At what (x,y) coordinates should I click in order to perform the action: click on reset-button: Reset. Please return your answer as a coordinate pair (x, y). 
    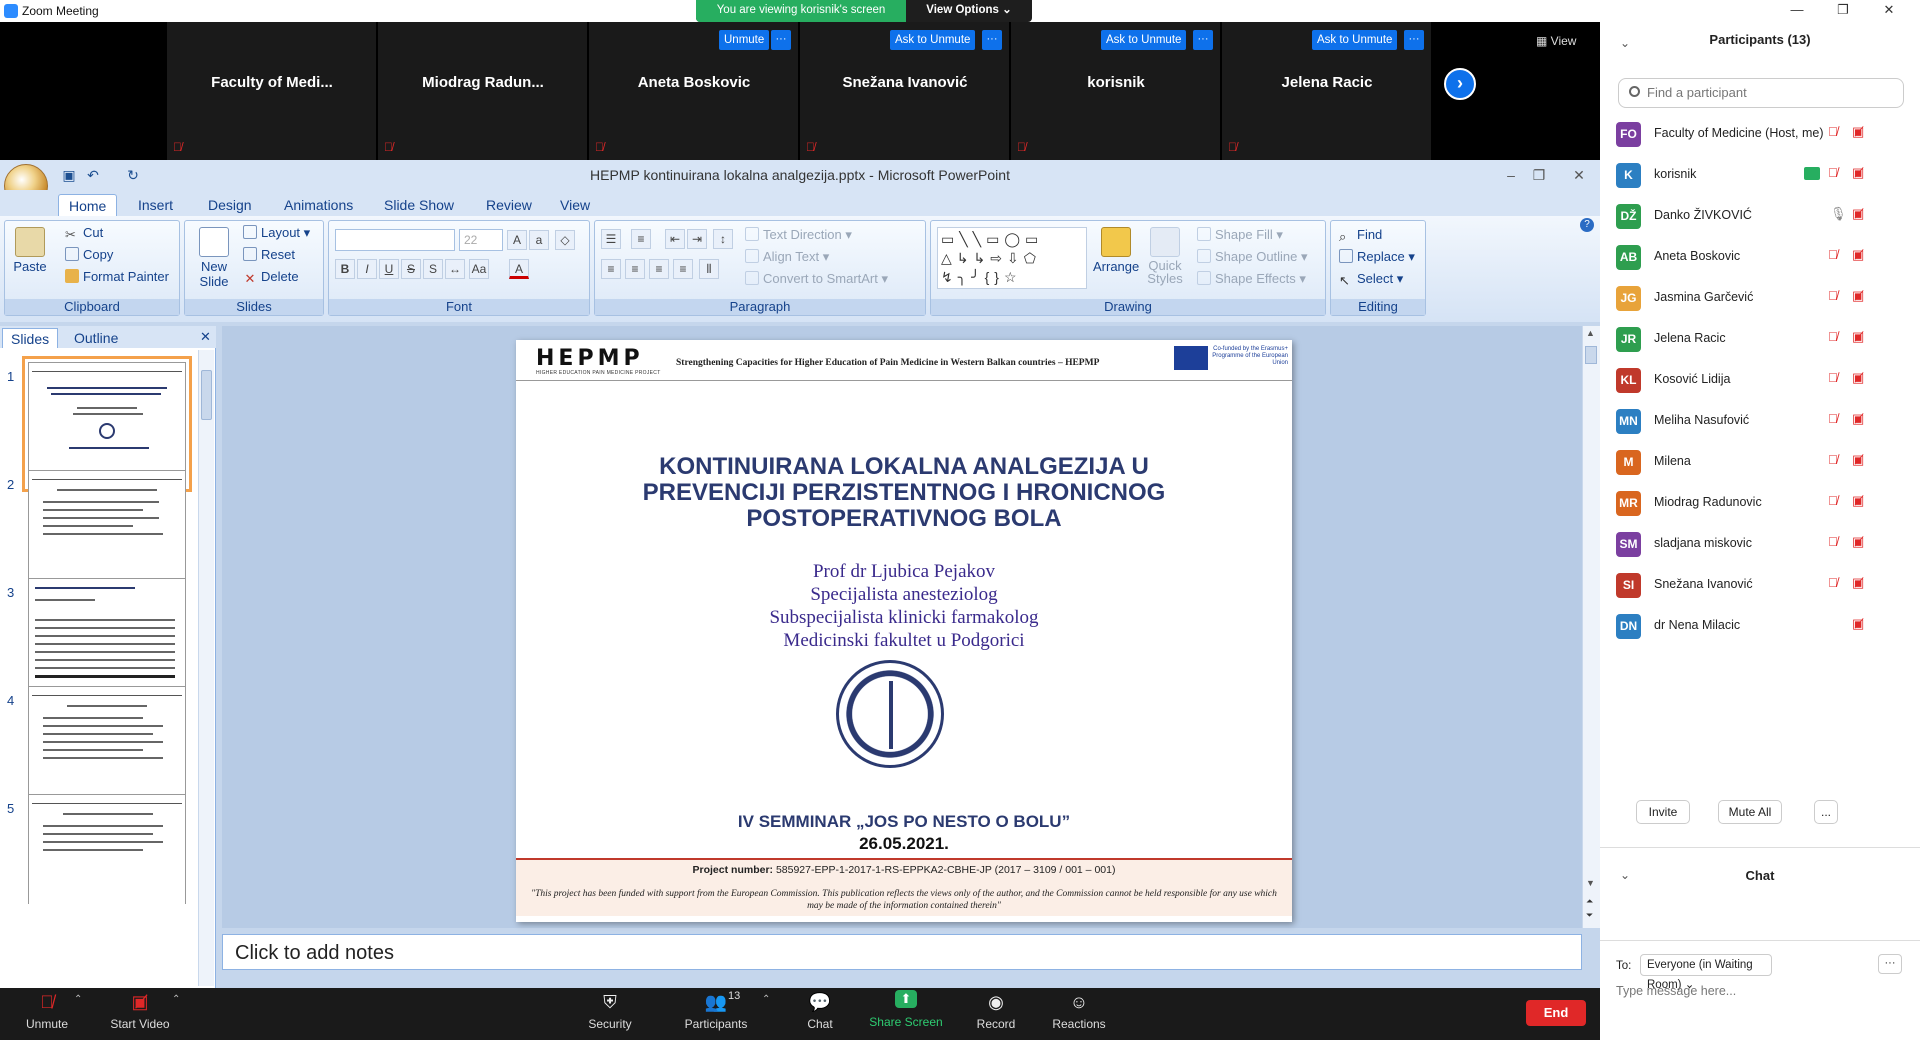
    Looking at the image, I should click on (269, 254).